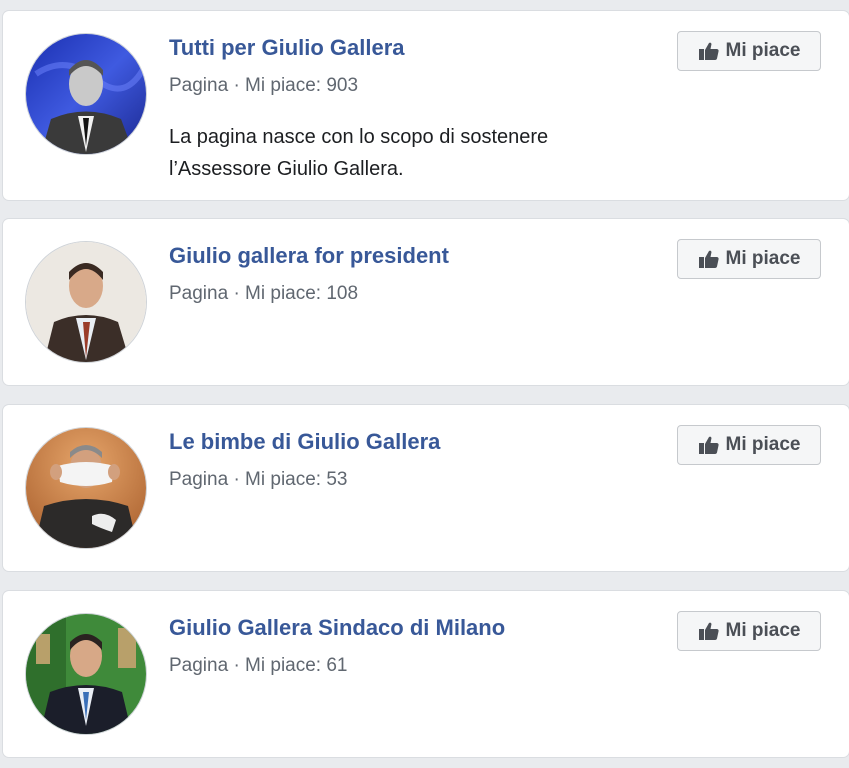  What do you see at coordinates (337, 628) in the screenshot?
I see `page-title-link: Giulio Gallera Sindaco di Milano` at bounding box center [337, 628].